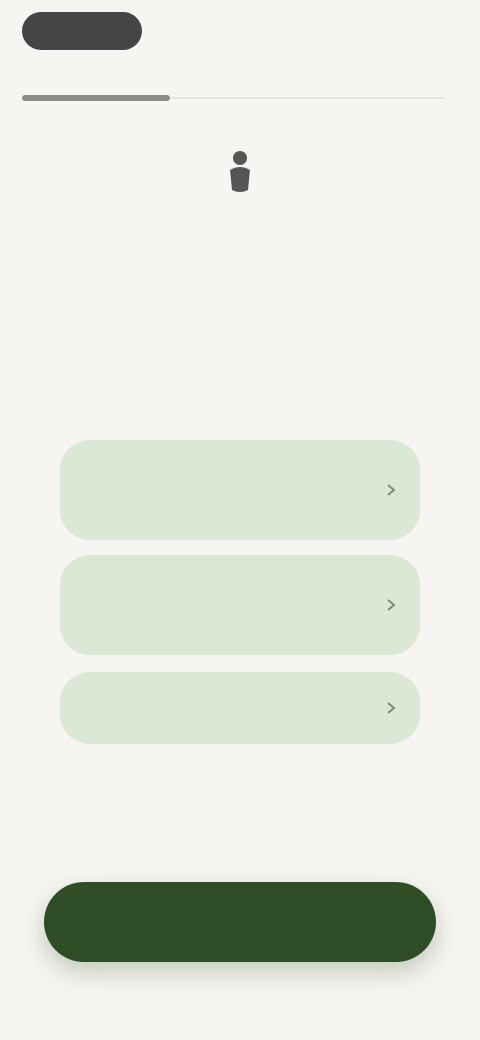 This screenshot has width=480, height=1040. What do you see at coordinates (233, 98) in the screenshot?
I see `progress-bar` at bounding box center [233, 98].